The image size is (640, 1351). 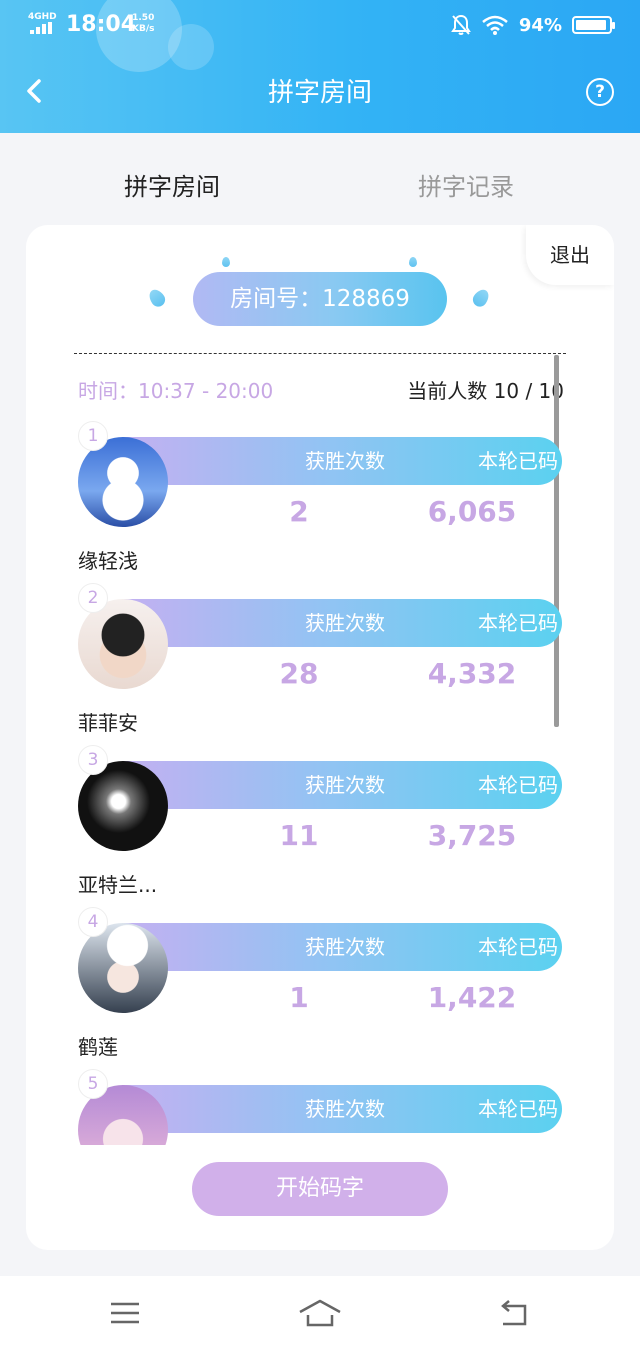 What do you see at coordinates (472, 673) in the screenshot?
I see `coded-value: 4,332` at bounding box center [472, 673].